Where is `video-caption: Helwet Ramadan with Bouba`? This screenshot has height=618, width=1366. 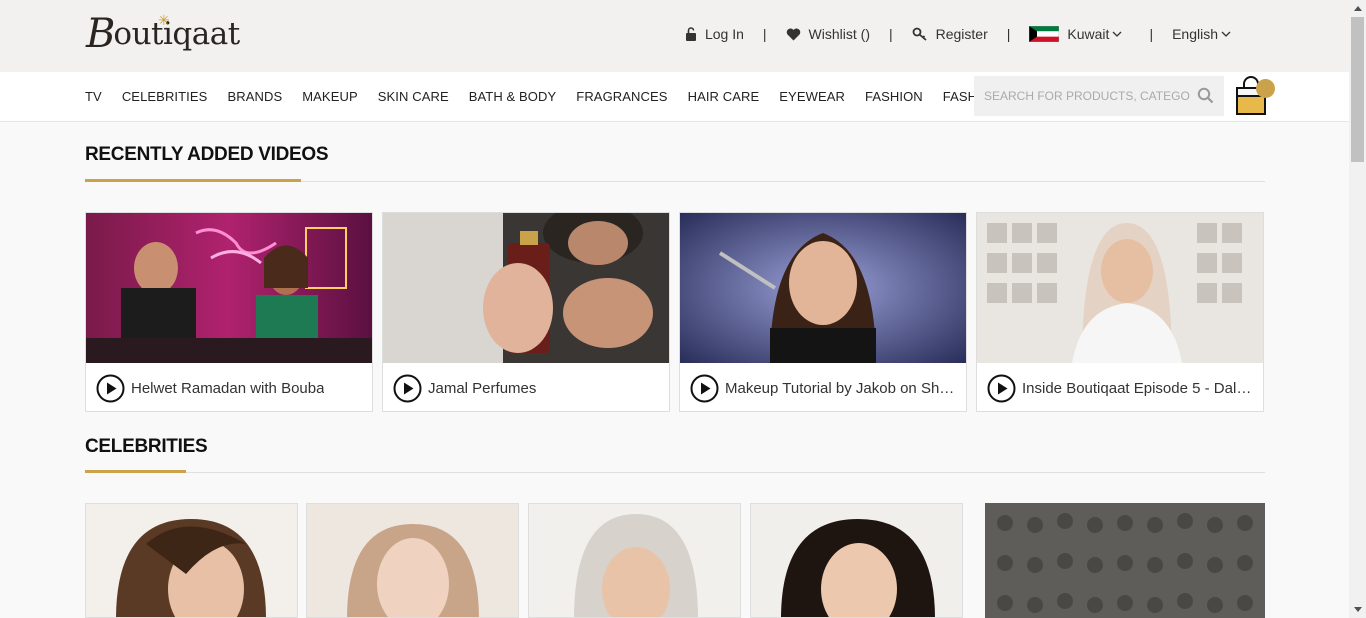 video-caption: Helwet Ramadan with Bouba is located at coordinates (231, 388).